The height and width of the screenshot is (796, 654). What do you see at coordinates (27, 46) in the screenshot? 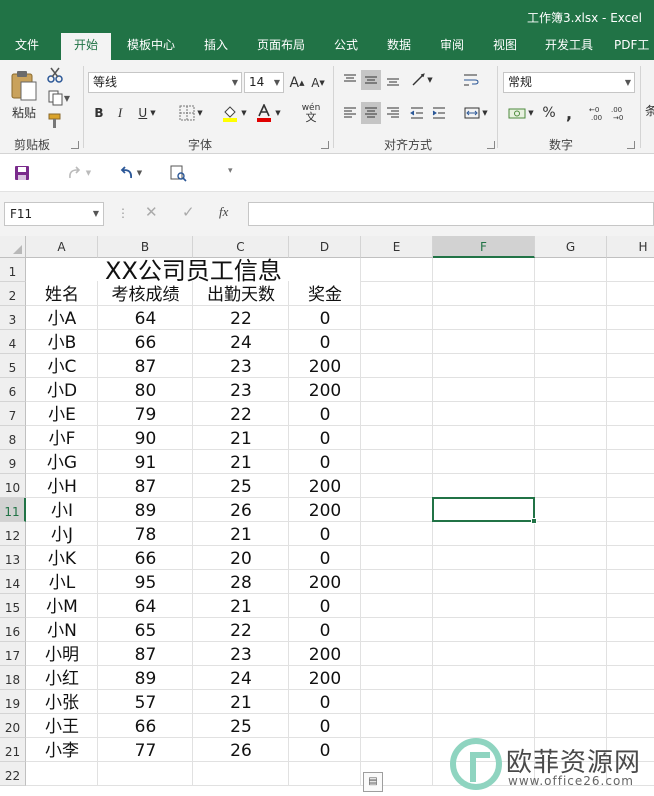
I see `tab-file: 文件` at bounding box center [27, 46].